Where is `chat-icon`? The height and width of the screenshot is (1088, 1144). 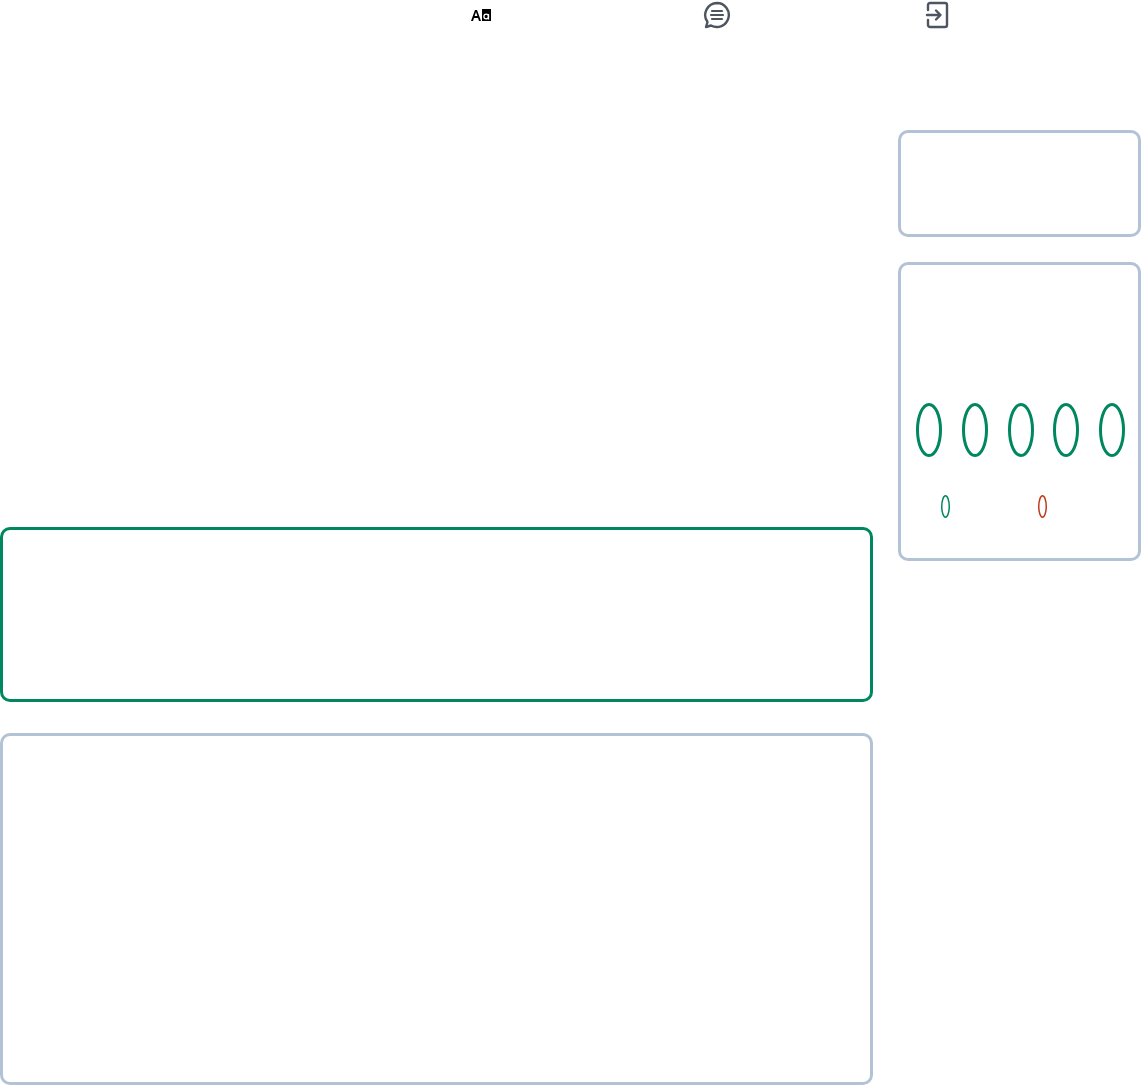
chat-icon is located at coordinates (717, 15).